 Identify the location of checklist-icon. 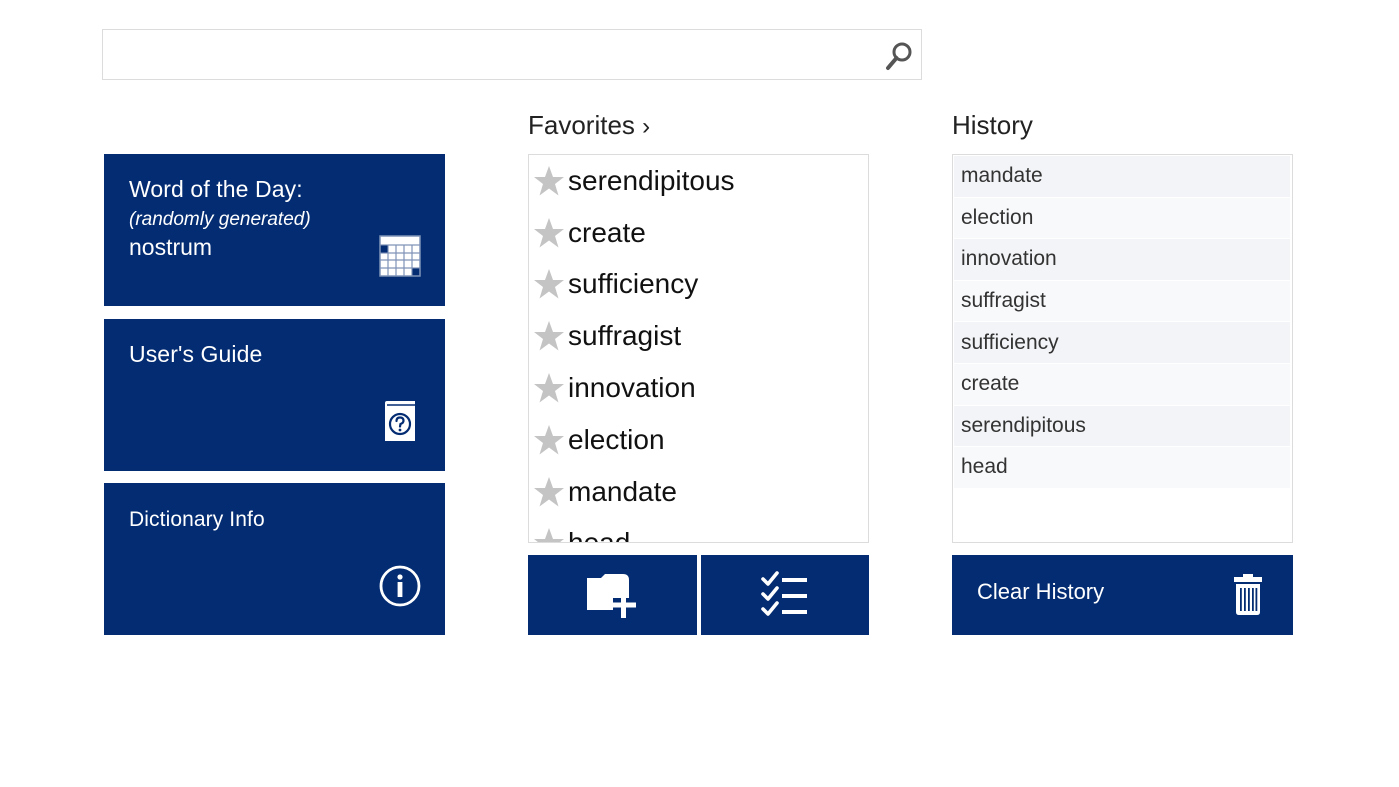
(784, 593).